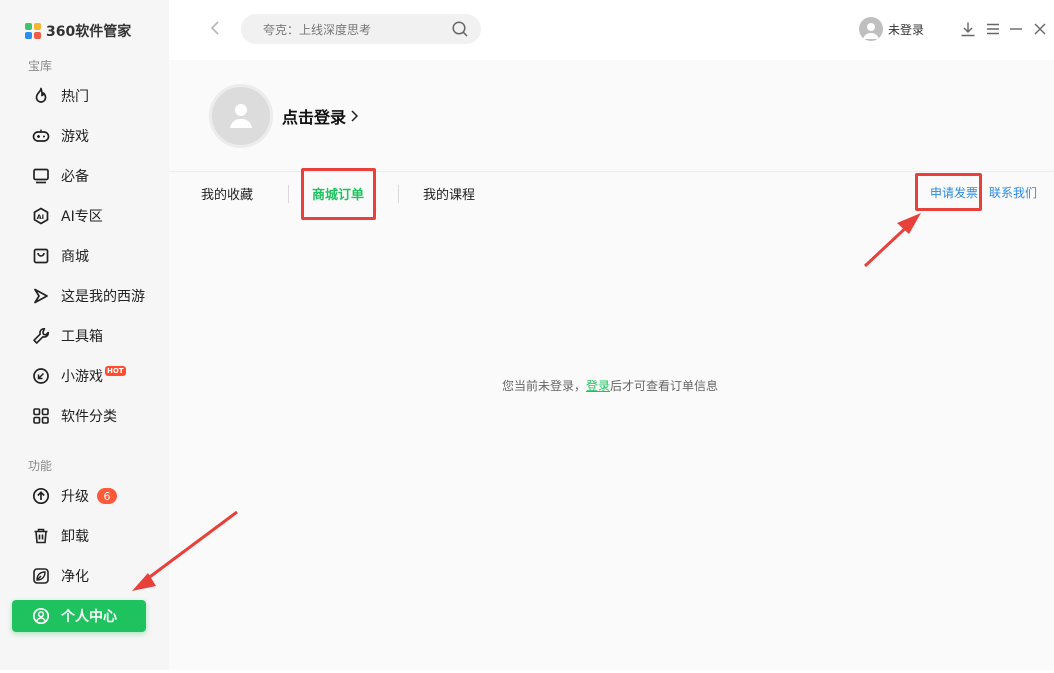 Image resolution: width=1054 pixels, height=673 pixels. I want to click on search-bar: 夸克：上线深度思考, so click(361, 29).